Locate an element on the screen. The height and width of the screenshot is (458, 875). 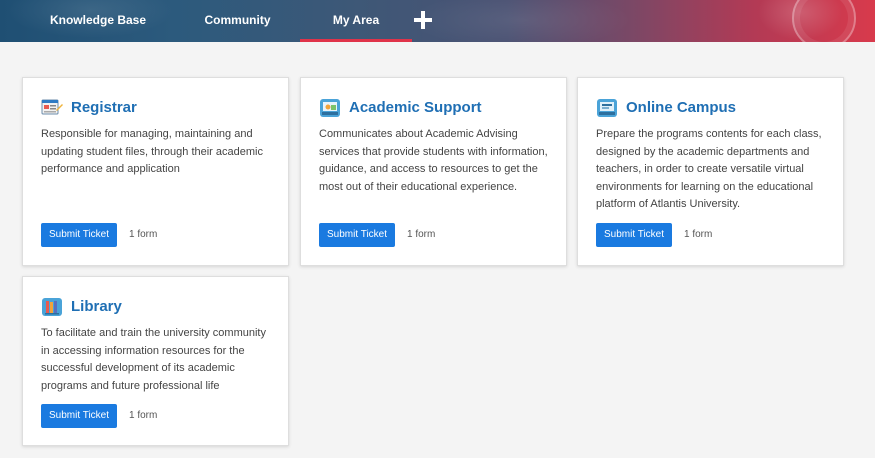
library-icon is located at coordinates (52, 307).